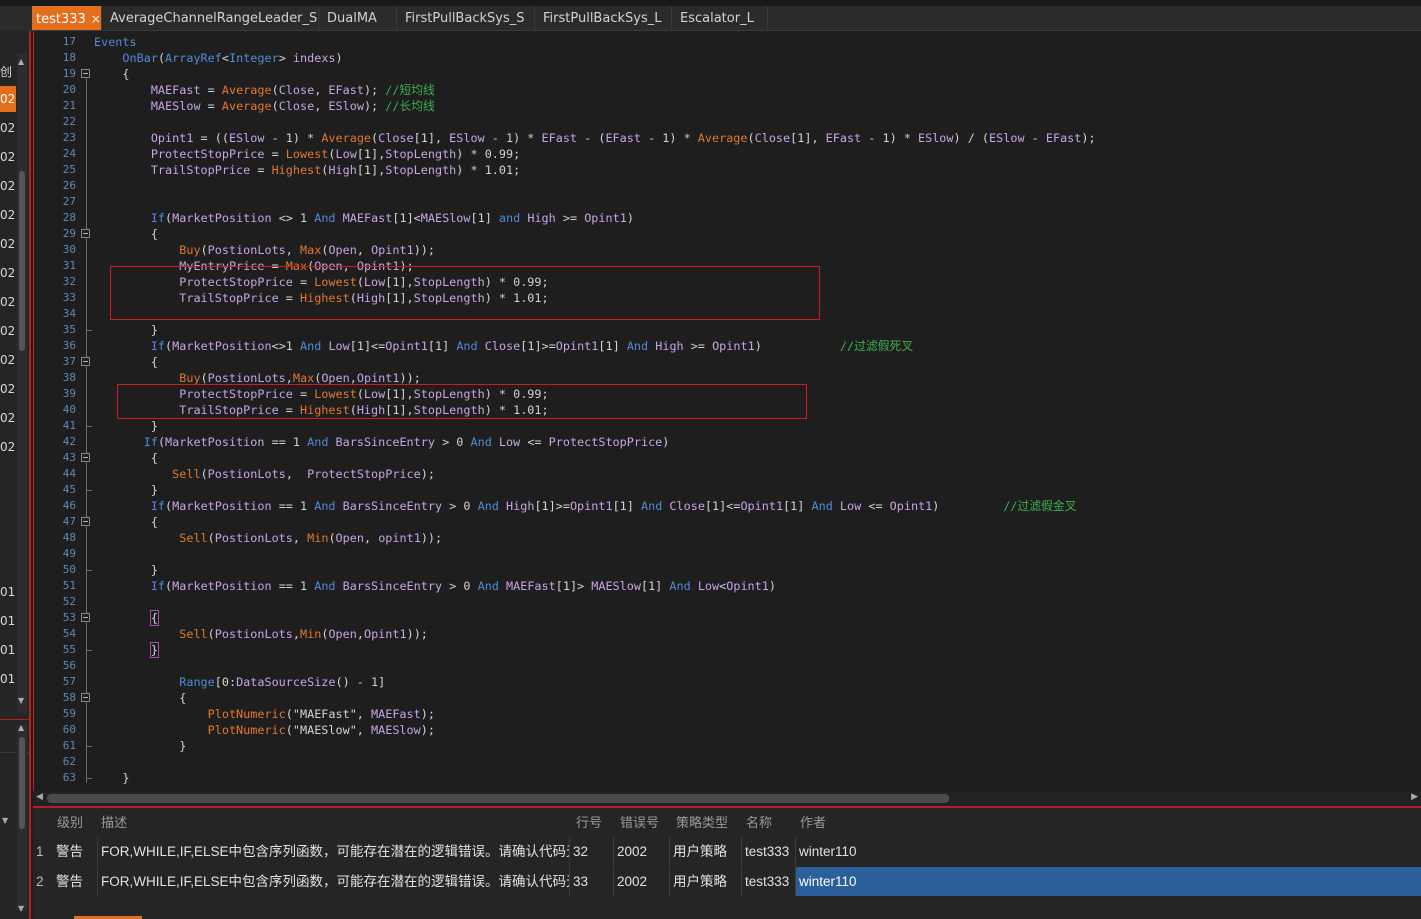  I want to click on close-icon: ×, so click(96, 19).